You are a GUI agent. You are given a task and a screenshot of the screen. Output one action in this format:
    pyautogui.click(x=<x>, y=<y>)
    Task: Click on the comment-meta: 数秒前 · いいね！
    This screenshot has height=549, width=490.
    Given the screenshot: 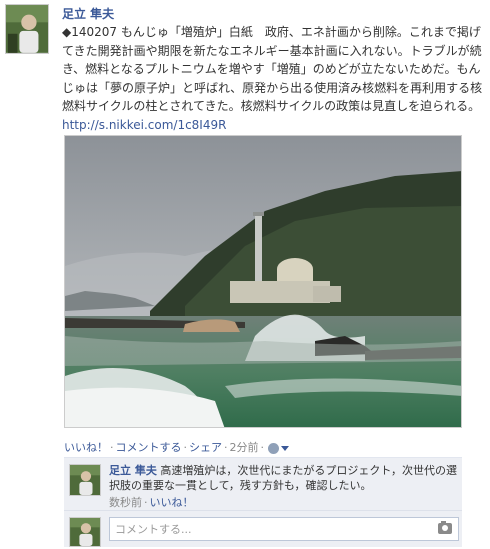 What is the action you would take?
    pyautogui.click(x=151, y=502)
    